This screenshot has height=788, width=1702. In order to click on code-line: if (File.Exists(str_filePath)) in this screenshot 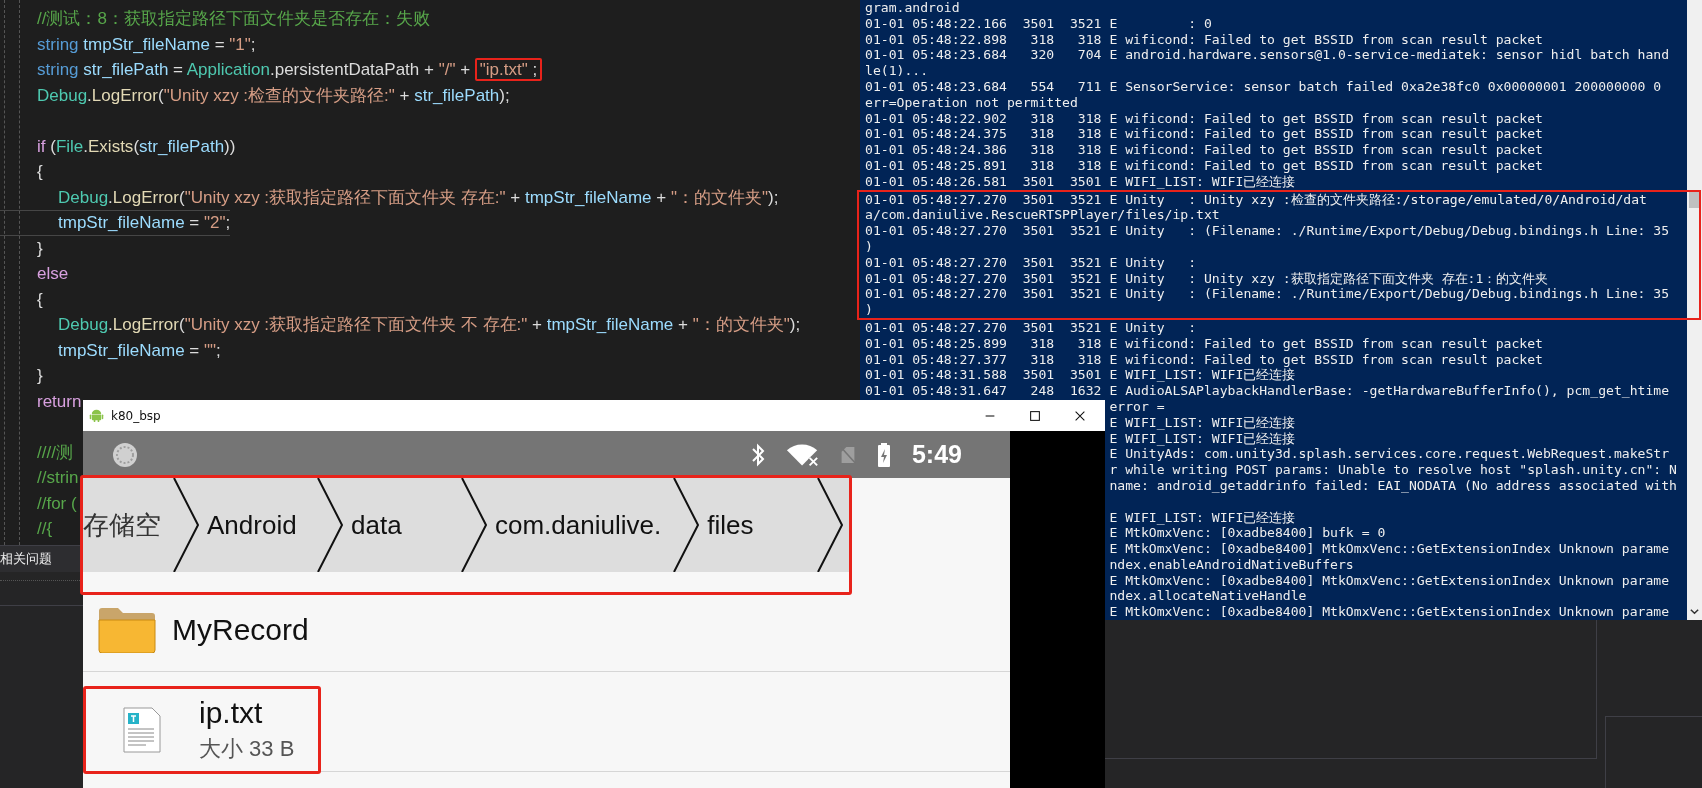, I will do `click(136, 146)`.